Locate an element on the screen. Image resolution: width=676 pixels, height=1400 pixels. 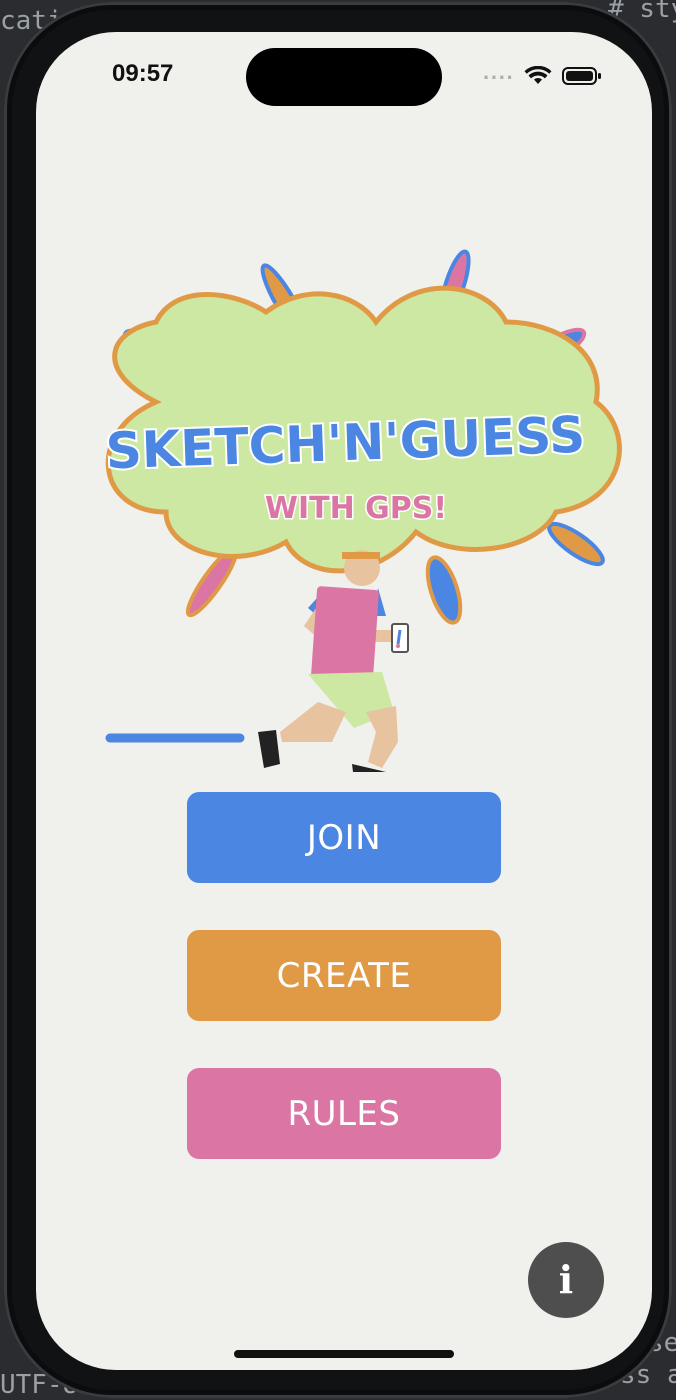
home-indicator is located at coordinates (344, 1354).